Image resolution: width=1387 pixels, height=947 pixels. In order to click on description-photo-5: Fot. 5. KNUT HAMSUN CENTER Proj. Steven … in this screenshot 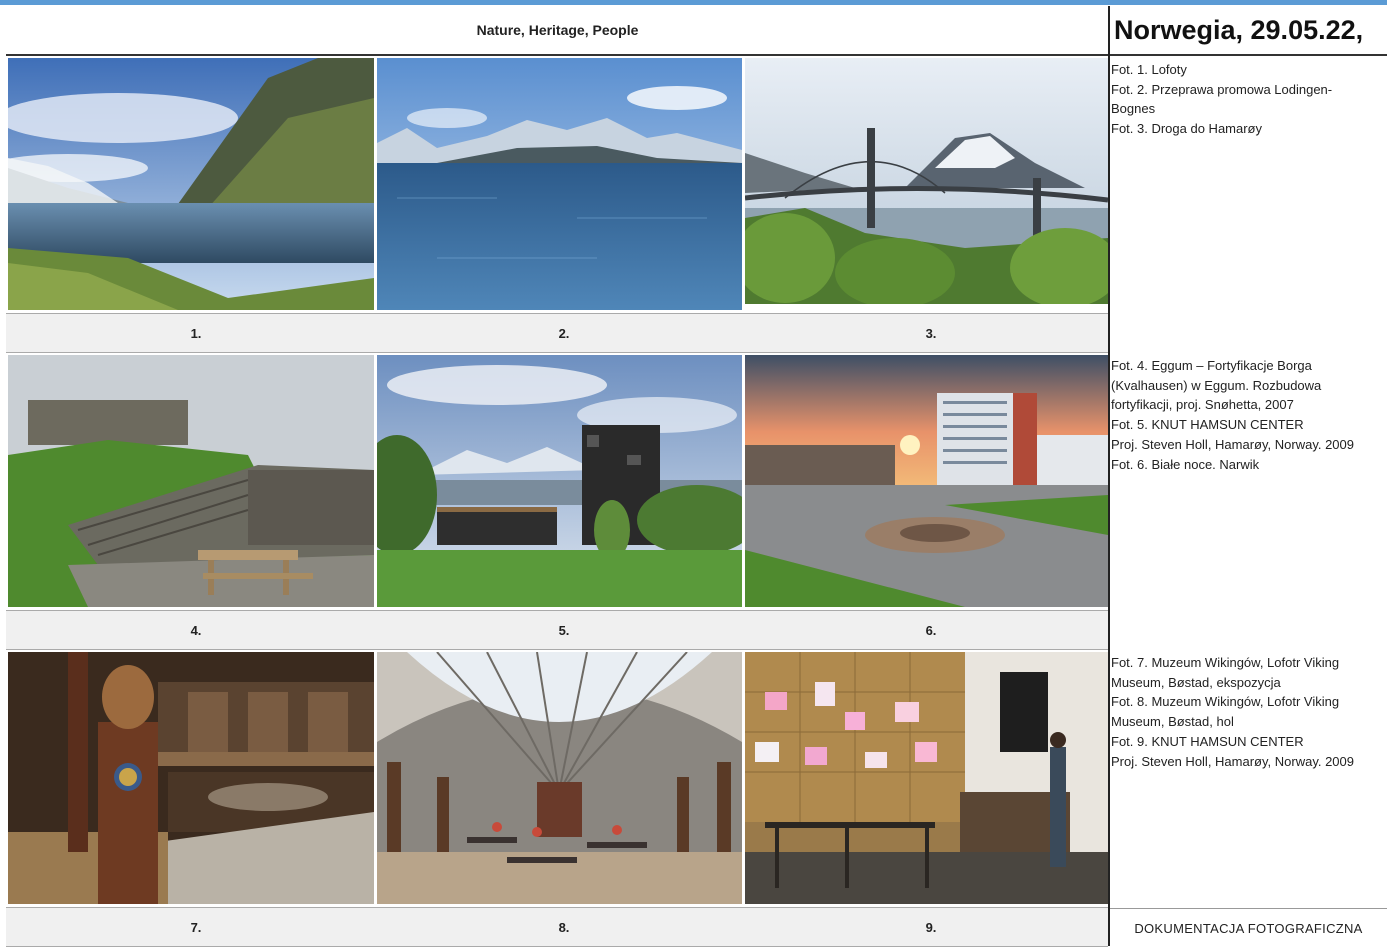, I will do `click(1232, 434)`.